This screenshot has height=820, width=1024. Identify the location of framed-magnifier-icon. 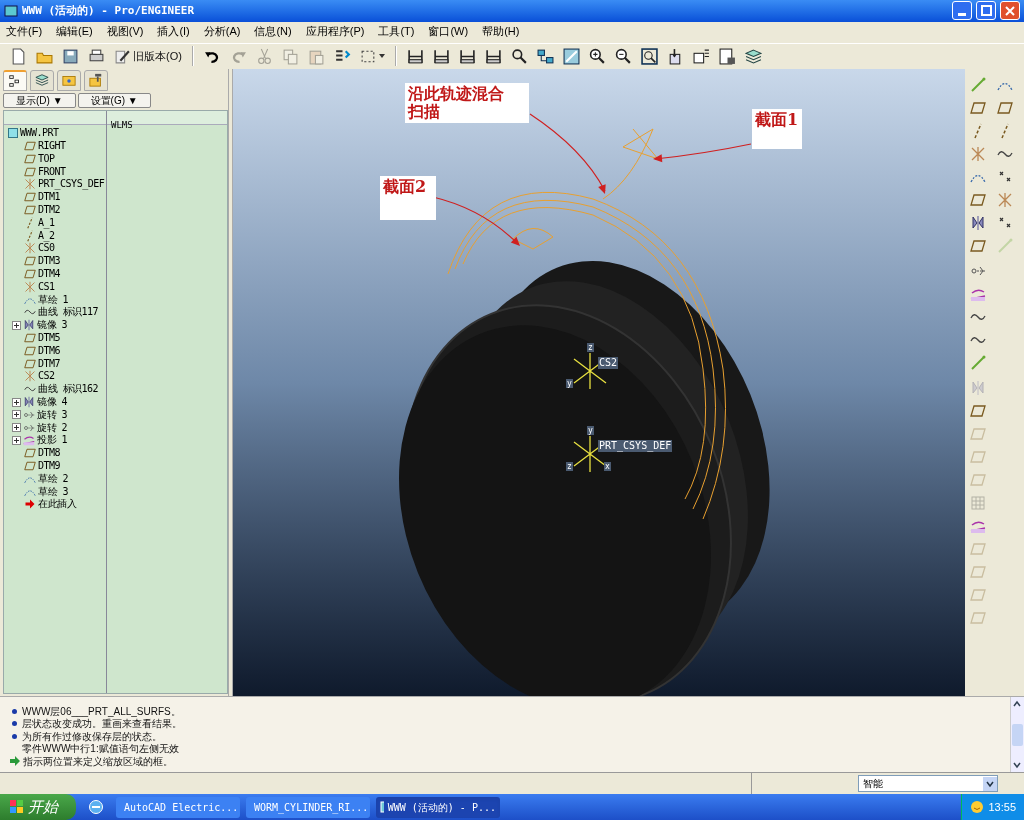
(649, 56).